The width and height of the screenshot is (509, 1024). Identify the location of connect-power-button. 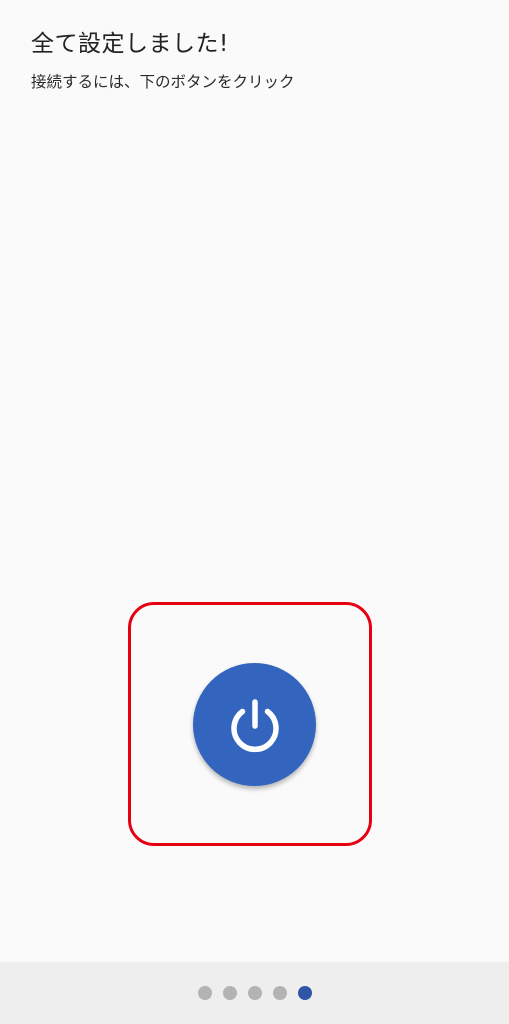
(254, 724).